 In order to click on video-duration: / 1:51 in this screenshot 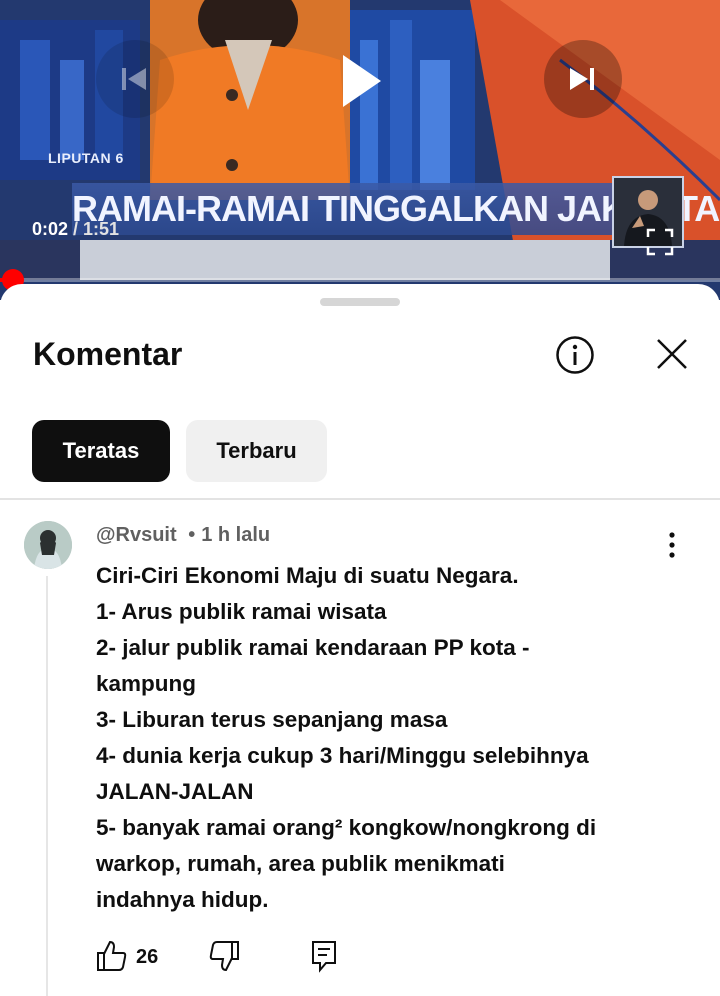, I will do `click(94, 229)`.